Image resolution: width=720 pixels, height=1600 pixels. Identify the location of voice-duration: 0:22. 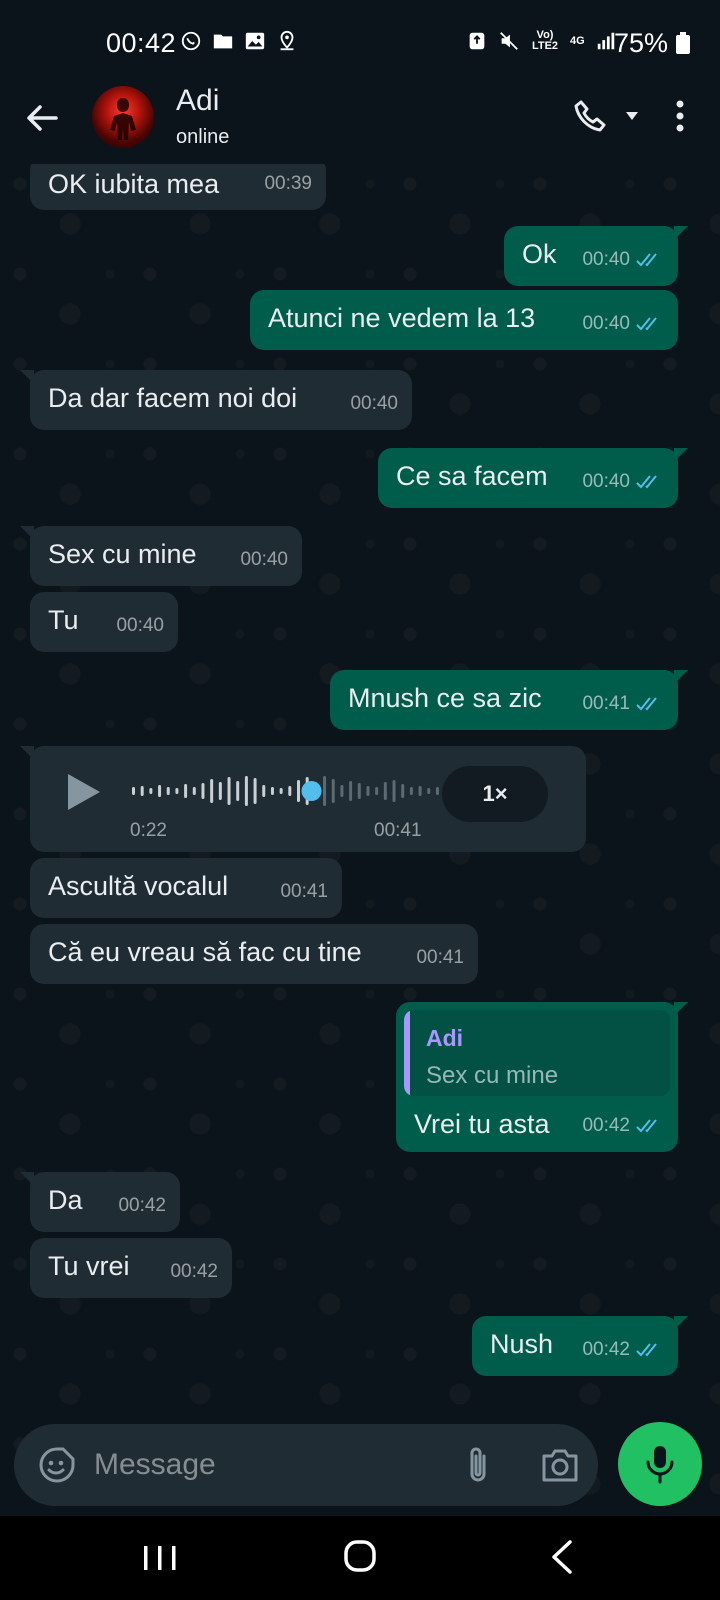
(148, 830).